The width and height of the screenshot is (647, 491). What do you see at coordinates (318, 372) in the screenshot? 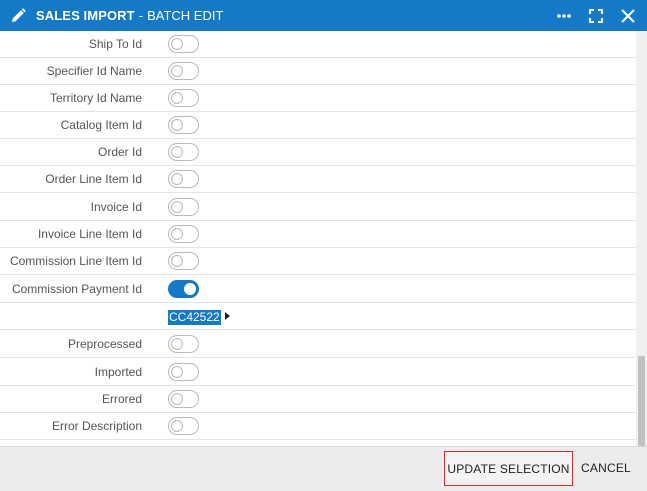
I see `field-row-imported: Imported` at bounding box center [318, 372].